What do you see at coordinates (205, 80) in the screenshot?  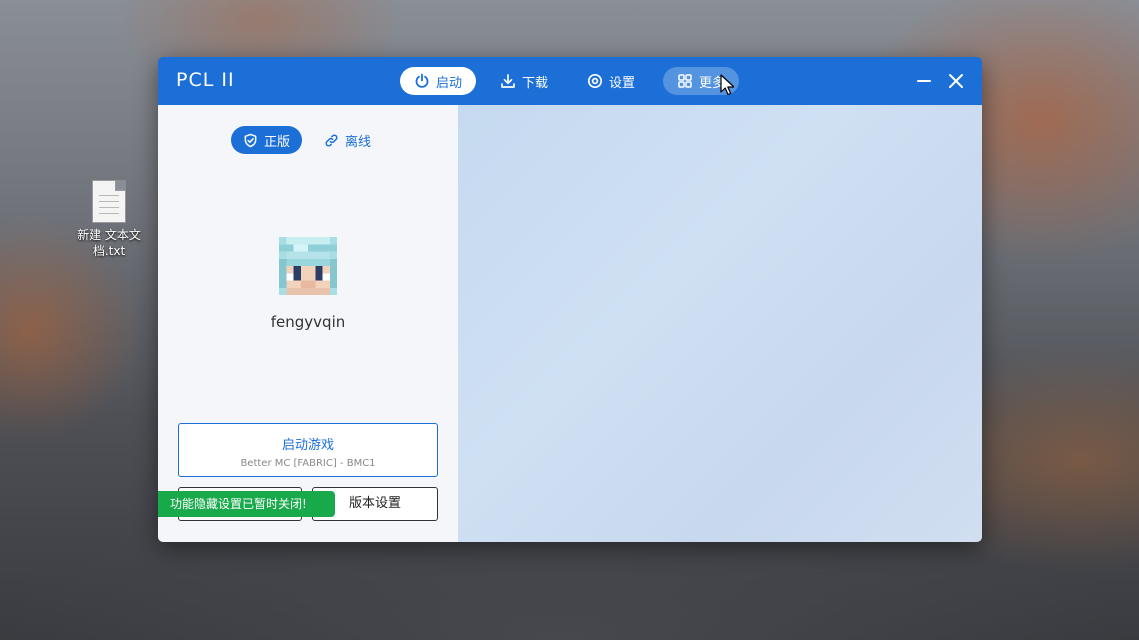 I see `app-brand: PCL II` at bounding box center [205, 80].